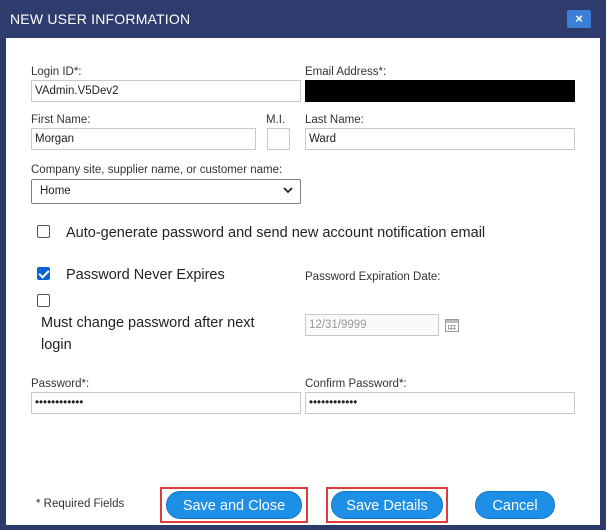 The height and width of the screenshot is (530, 606). What do you see at coordinates (440, 91) in the screenshot?
I see `email-input` at bounding box center [440, 91].